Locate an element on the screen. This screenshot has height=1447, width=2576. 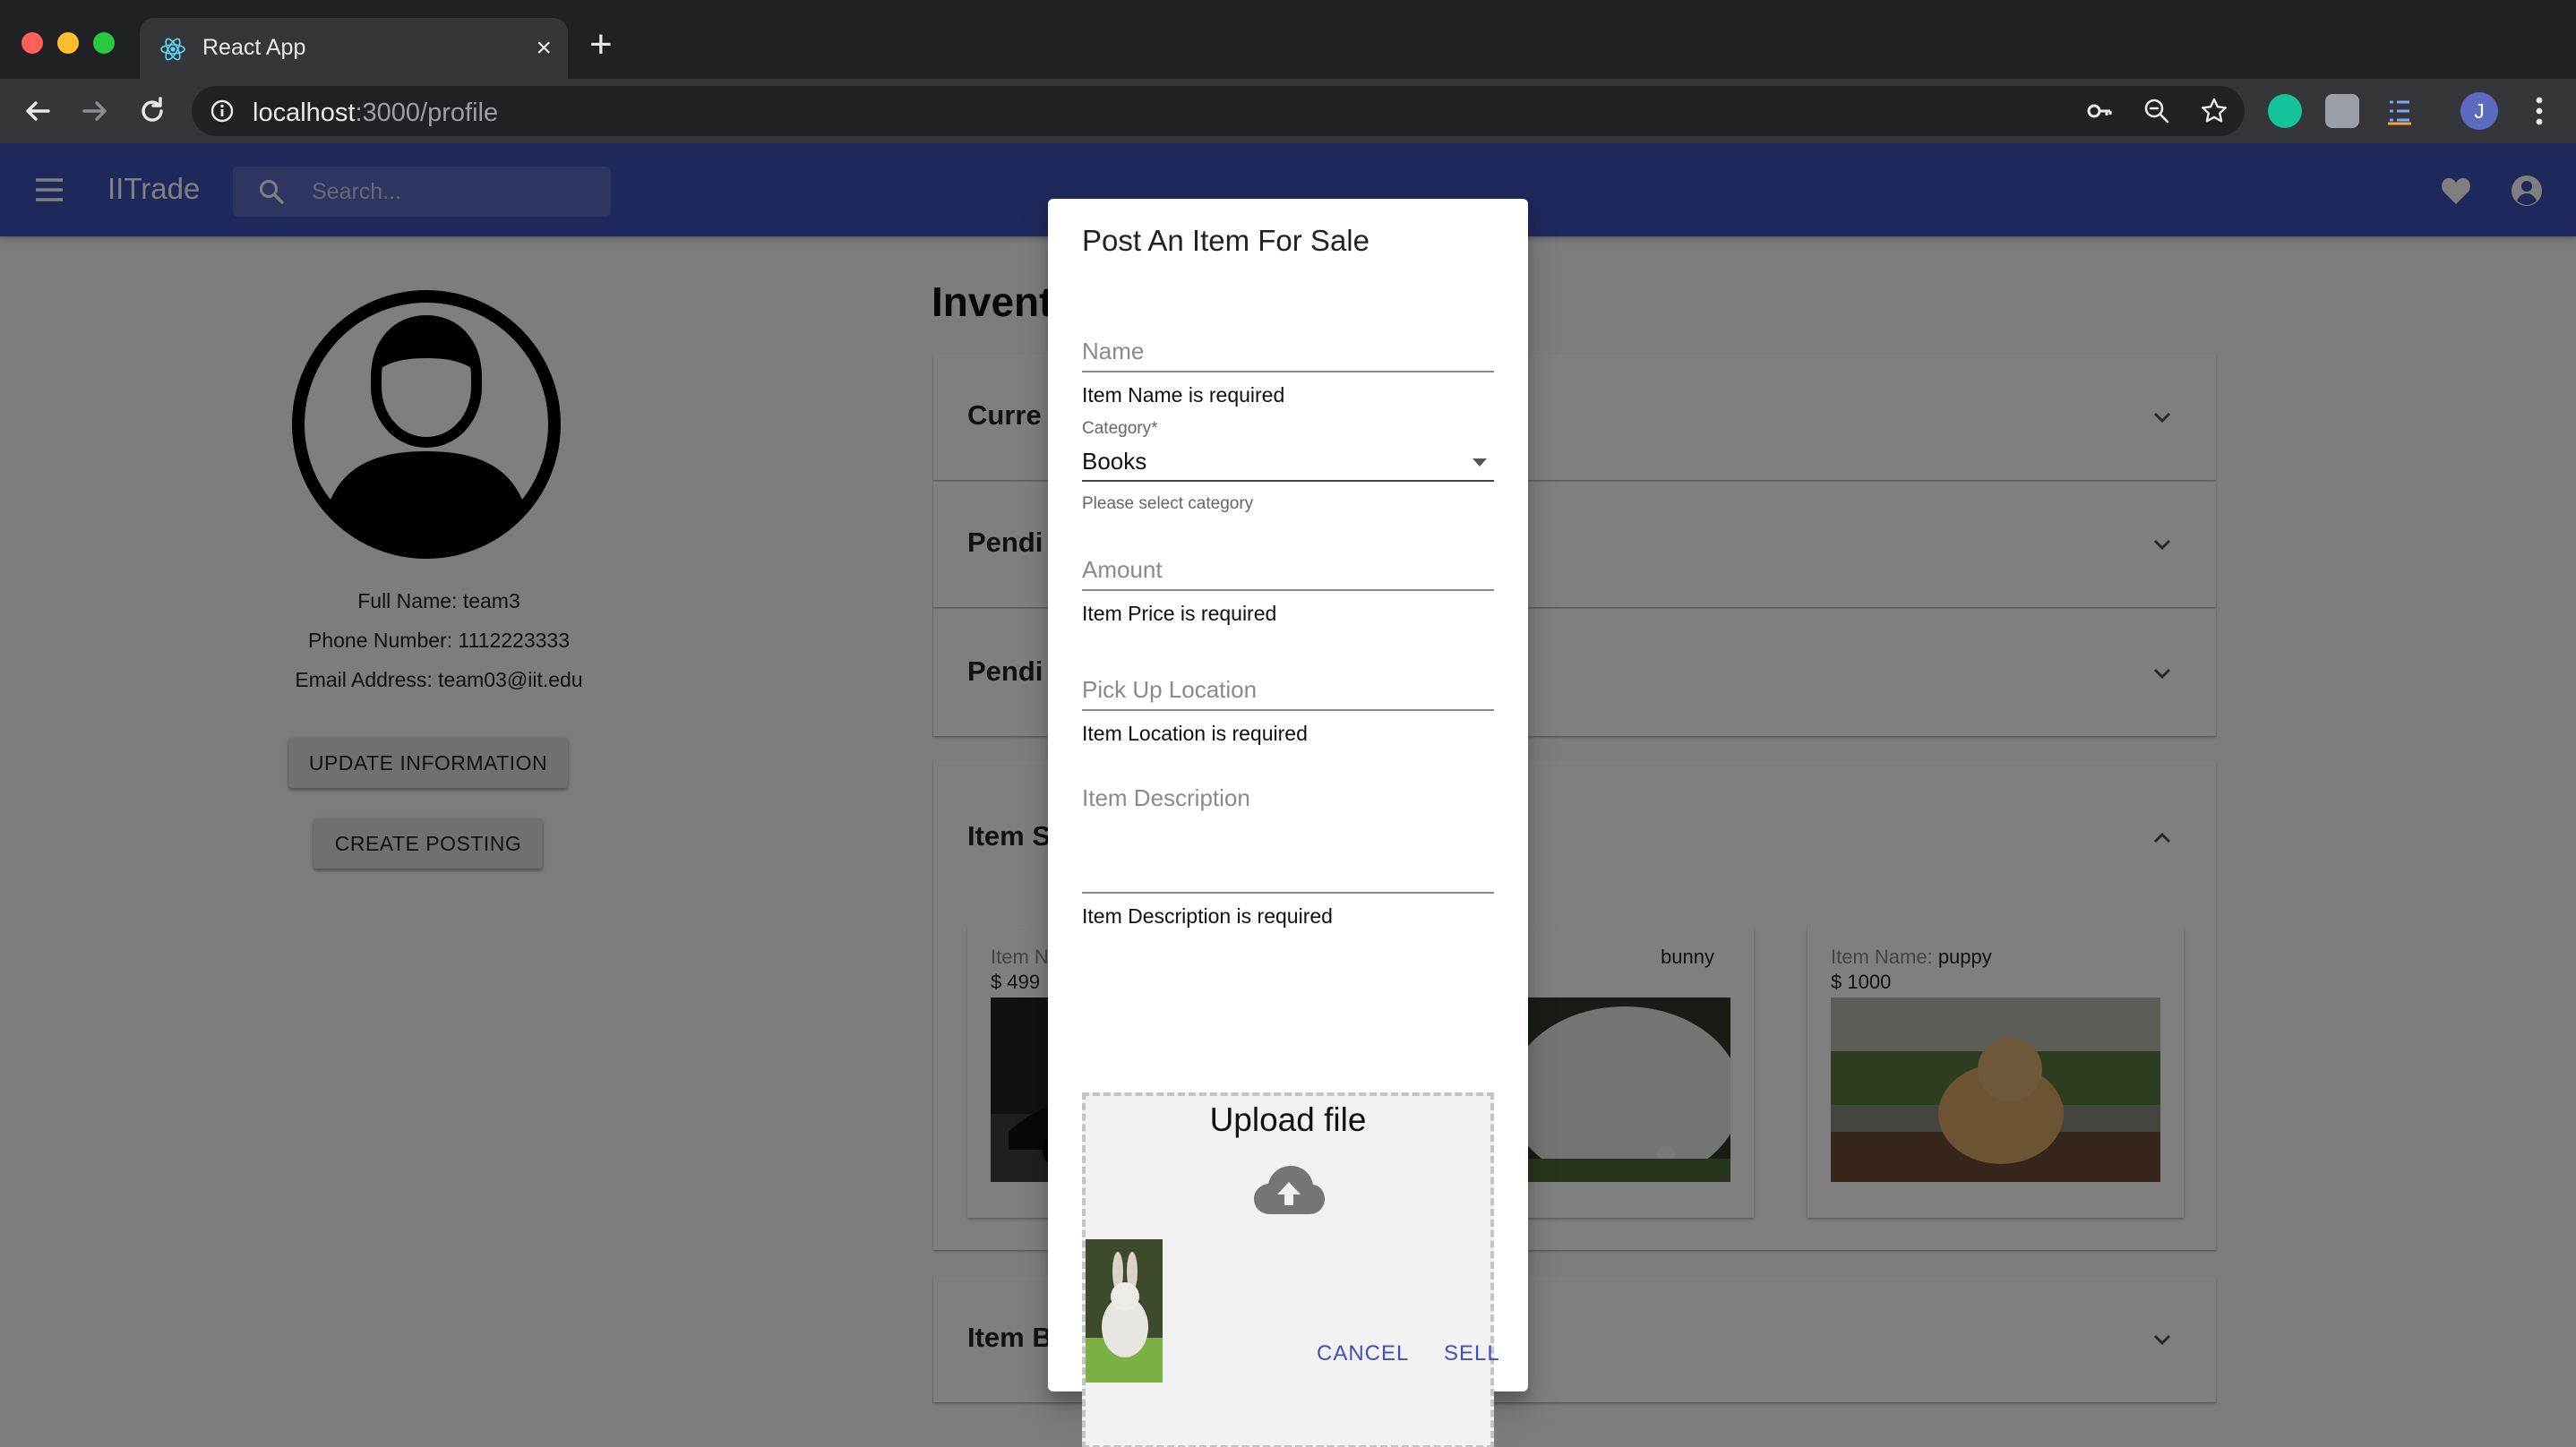
amount-field: Item Price is required is located at coordinates (1288, 594).